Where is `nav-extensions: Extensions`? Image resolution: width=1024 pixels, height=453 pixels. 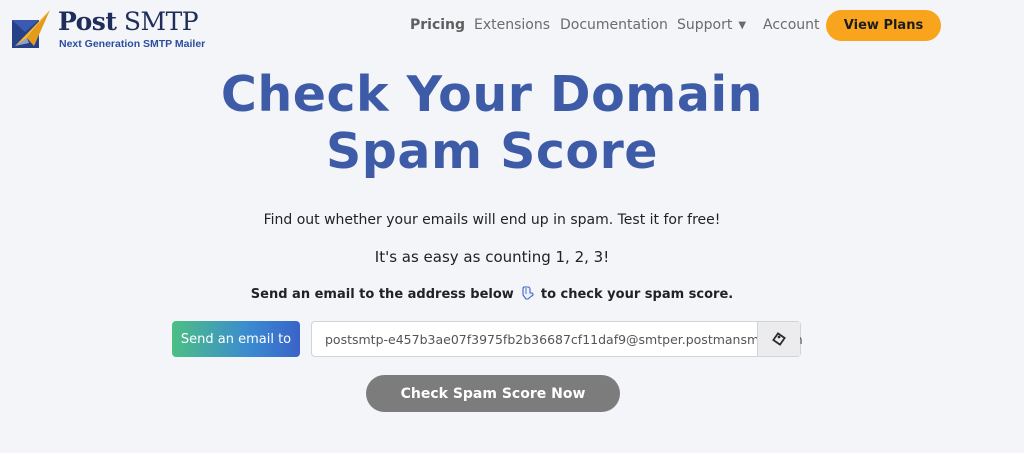 nav-extensions: Extensions is located at coordinates (512, 25).